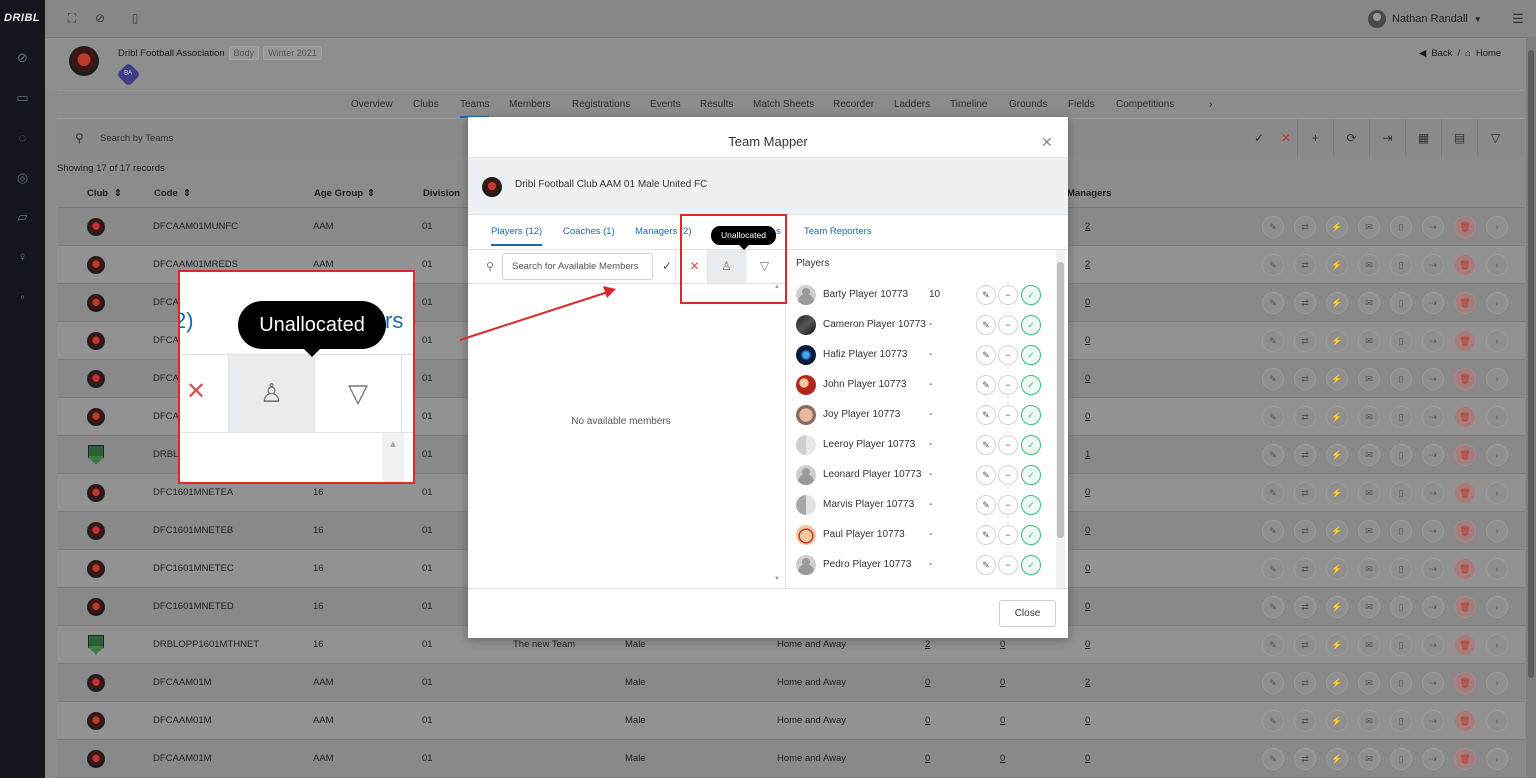 The width and height of the screenshot is (1536, 778). I want to click on settings-sliders-icon: ☰, so click(1518, 19).